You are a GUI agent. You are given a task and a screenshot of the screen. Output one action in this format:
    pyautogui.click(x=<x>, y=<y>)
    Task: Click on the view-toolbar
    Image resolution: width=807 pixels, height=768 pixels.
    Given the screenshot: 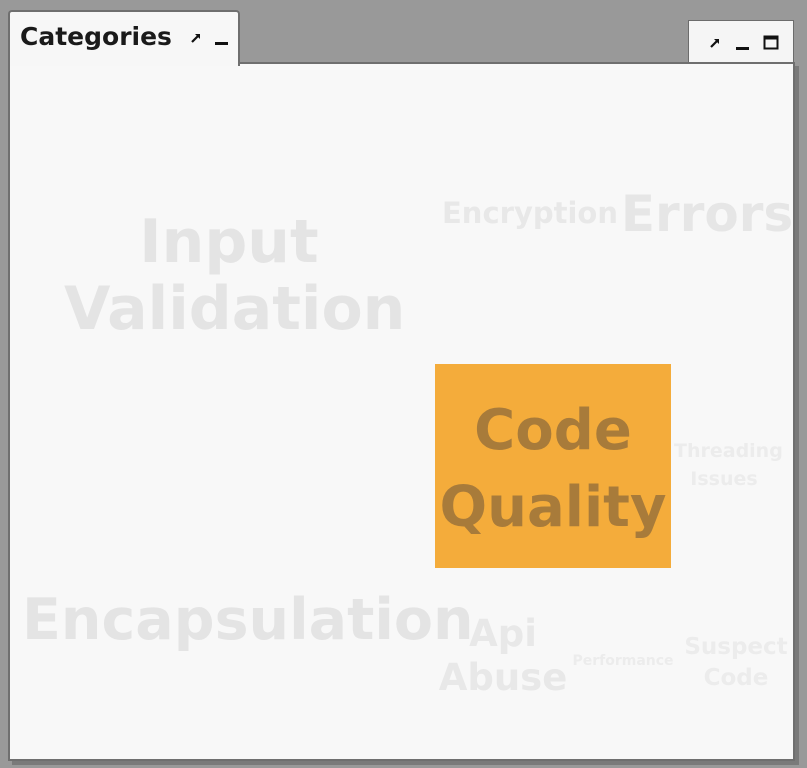 What is the action you would take?
    pyautogui.click(x=741, y=41)
    